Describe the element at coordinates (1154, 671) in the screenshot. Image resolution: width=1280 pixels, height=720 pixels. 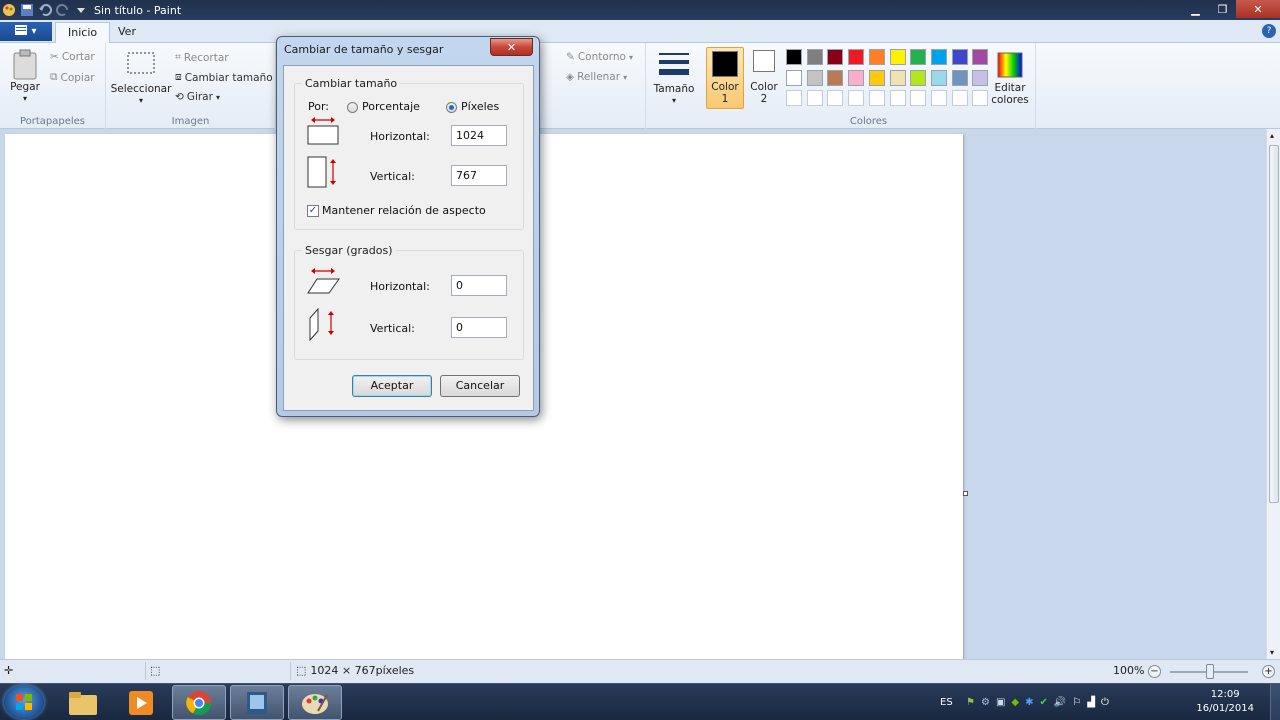
I see `zoom-out-button: −` at that location.